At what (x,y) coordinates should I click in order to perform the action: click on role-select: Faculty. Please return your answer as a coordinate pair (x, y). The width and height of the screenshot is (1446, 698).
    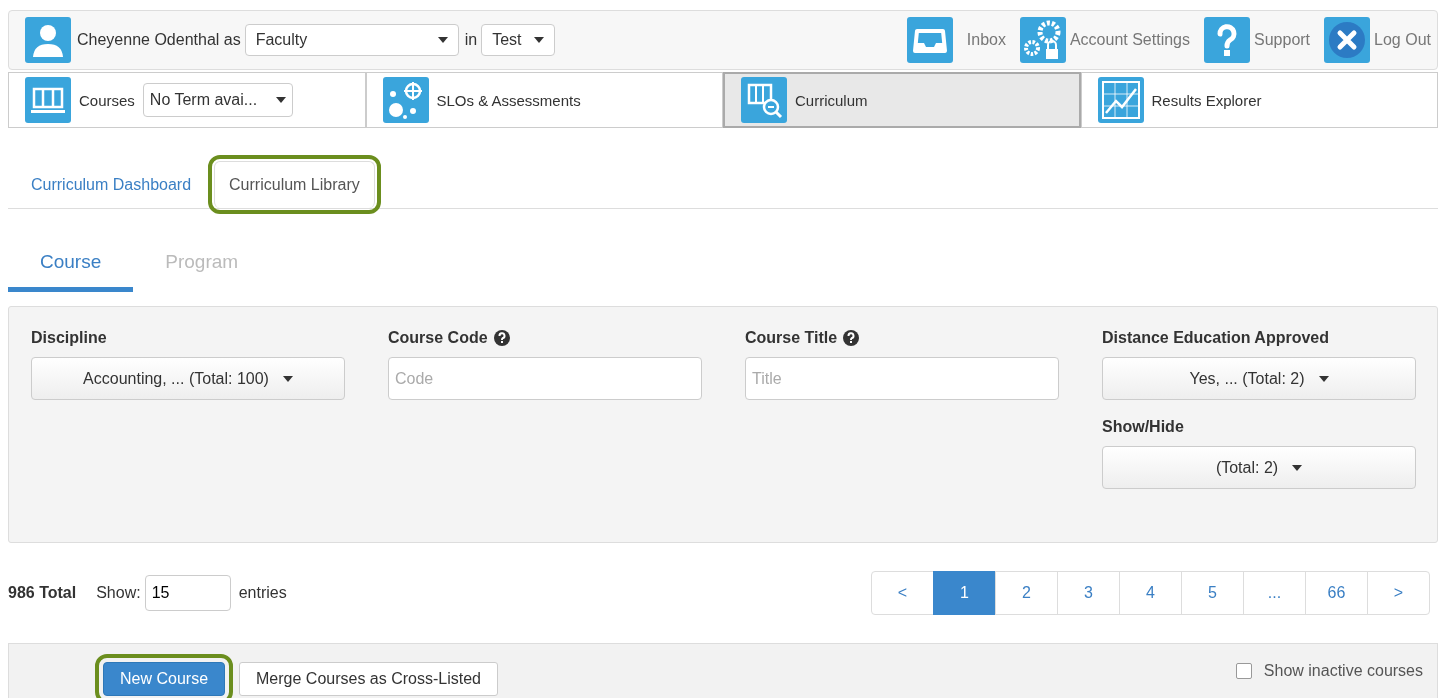
    Looking at the image, I should click on (351, 40).